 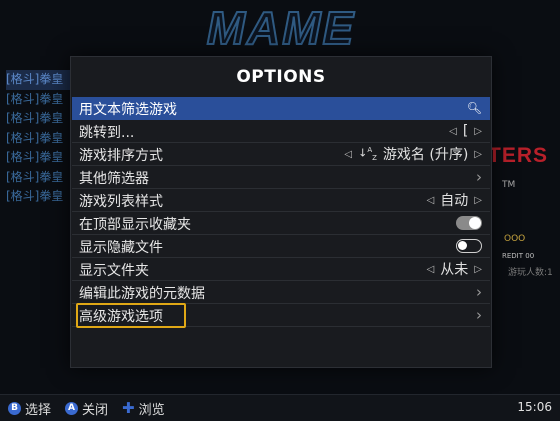 What do you see at coordinates (142, 294) in the screenshot?
I see `menu-item-label: 编辑此游戏的元数据` at bounding box center [142, 294].